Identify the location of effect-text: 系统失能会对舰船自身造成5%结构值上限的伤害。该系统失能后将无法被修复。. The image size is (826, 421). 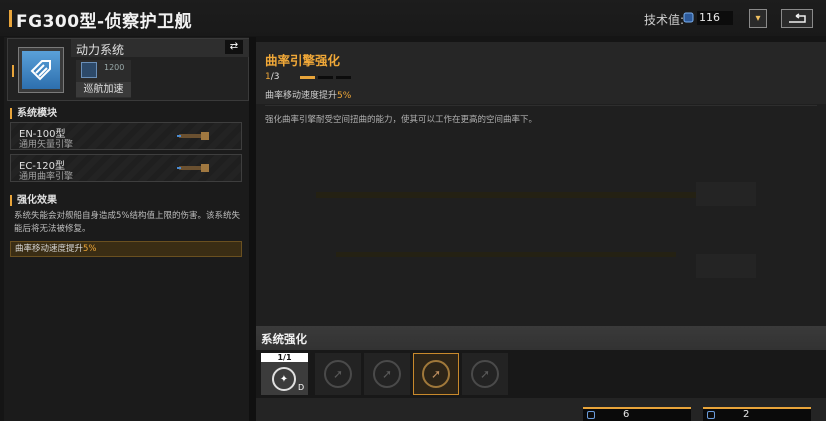
(127, 222).